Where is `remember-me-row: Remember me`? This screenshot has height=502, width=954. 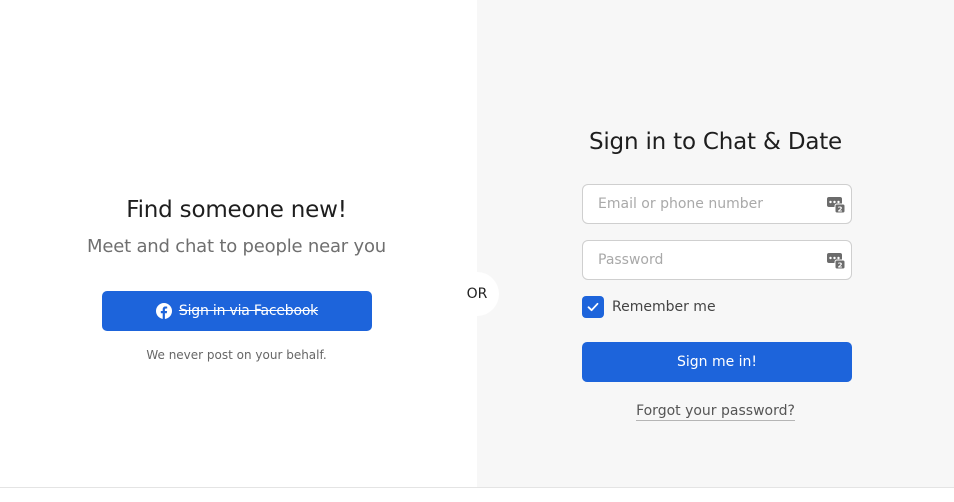
remember-me-row: Remember me is located at coordinates (649, 307).